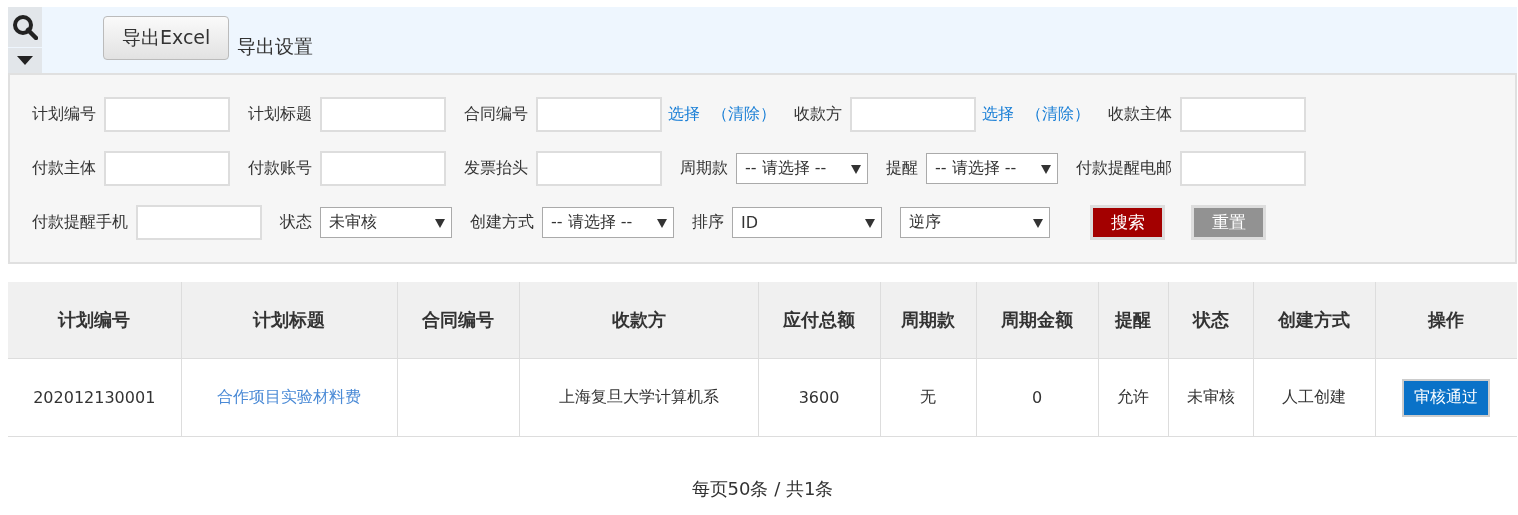 This screenshot has height=515, width=1518. I want to click on search-icon, so click(25, 27).